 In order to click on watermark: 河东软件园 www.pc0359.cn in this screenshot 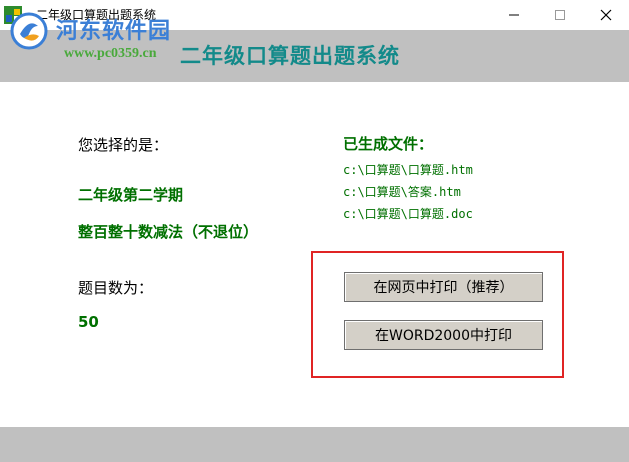, I will do `click(105, 41)`.